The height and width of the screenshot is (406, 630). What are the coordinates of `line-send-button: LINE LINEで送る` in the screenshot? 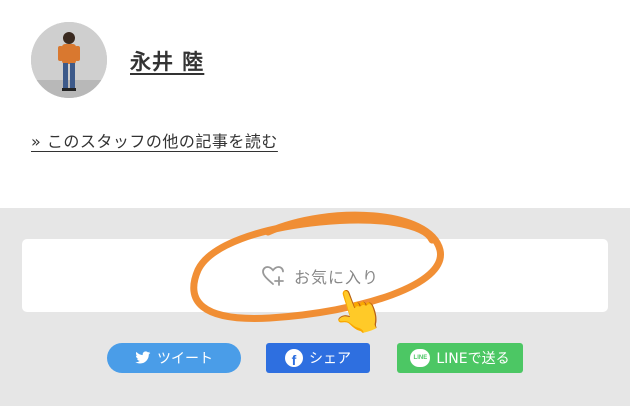 It's located at (460, 358).